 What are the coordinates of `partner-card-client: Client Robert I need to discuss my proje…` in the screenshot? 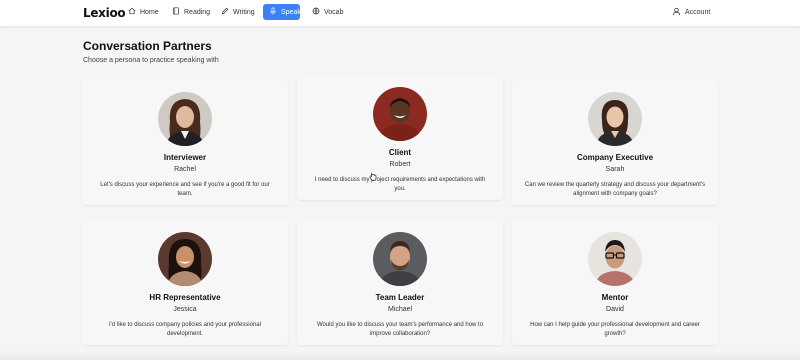 It's located at (400, 137).